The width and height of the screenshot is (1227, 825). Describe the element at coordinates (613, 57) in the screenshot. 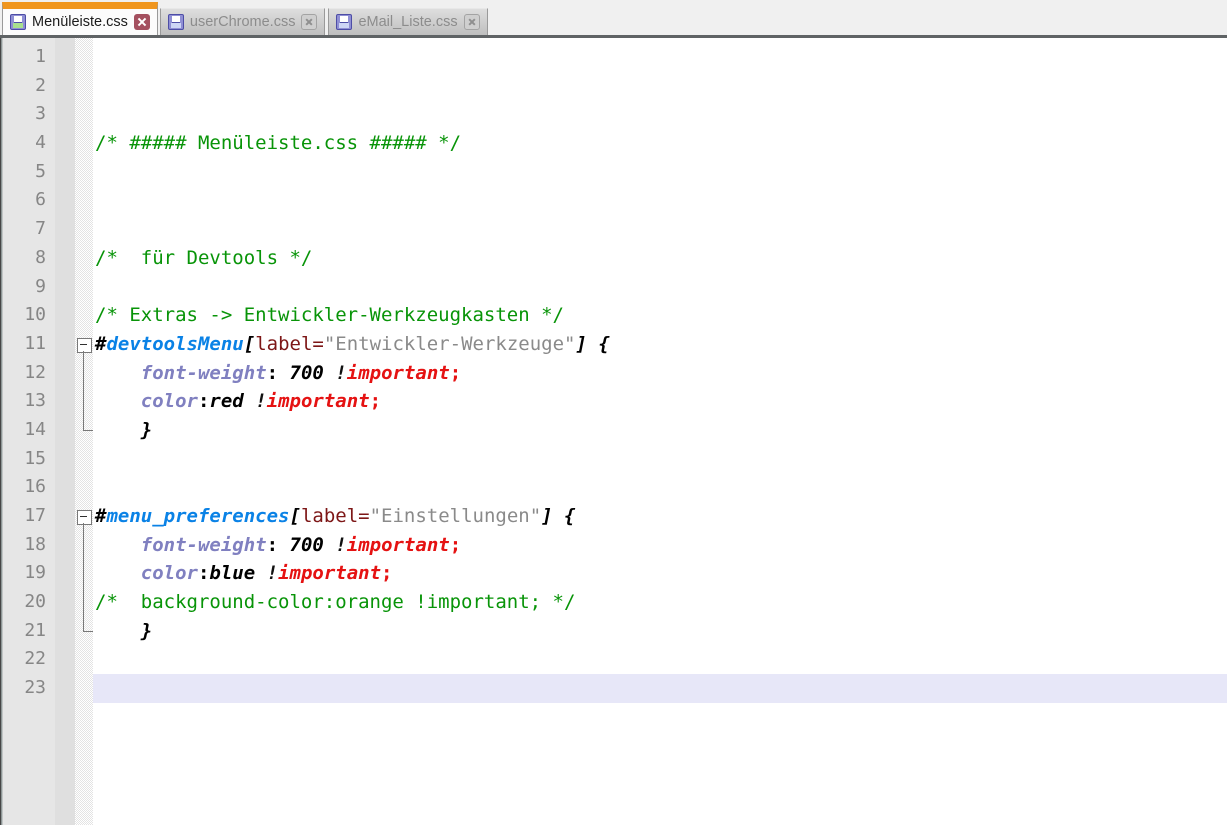

I see `code-line: 1` at that location.